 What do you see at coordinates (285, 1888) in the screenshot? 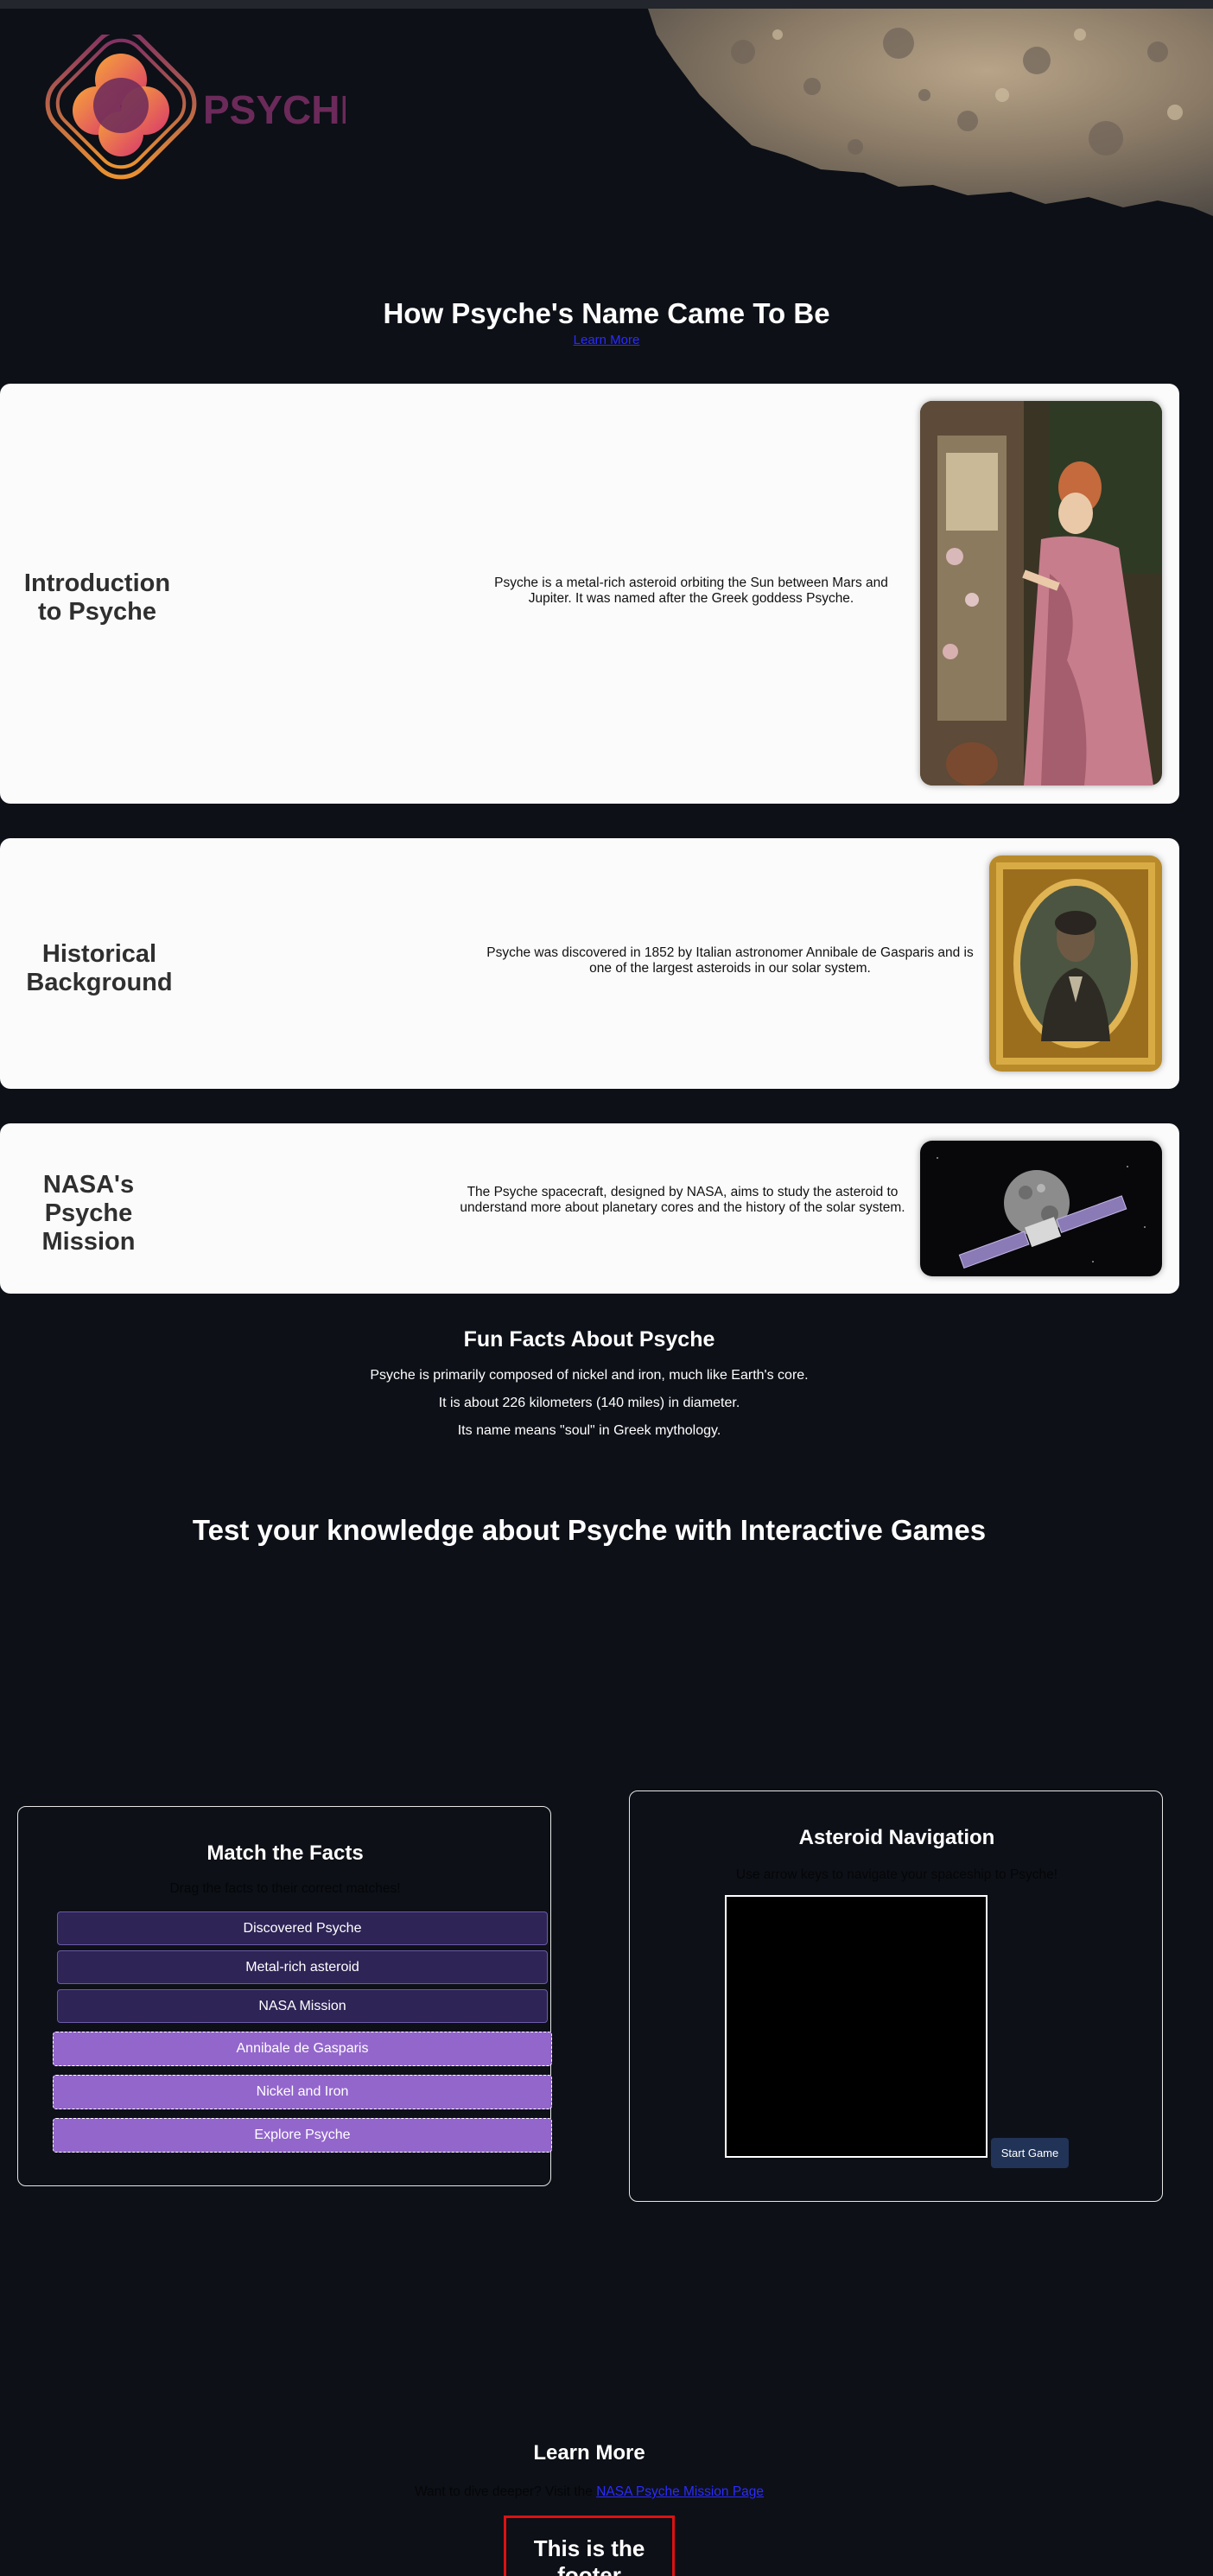
I see `game-instructions: Drag the facts to their correct matches!` at bounding box center [285, 1888].